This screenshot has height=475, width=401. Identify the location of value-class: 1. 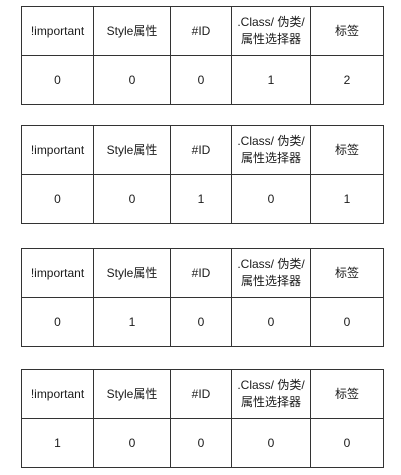
(271, 80).